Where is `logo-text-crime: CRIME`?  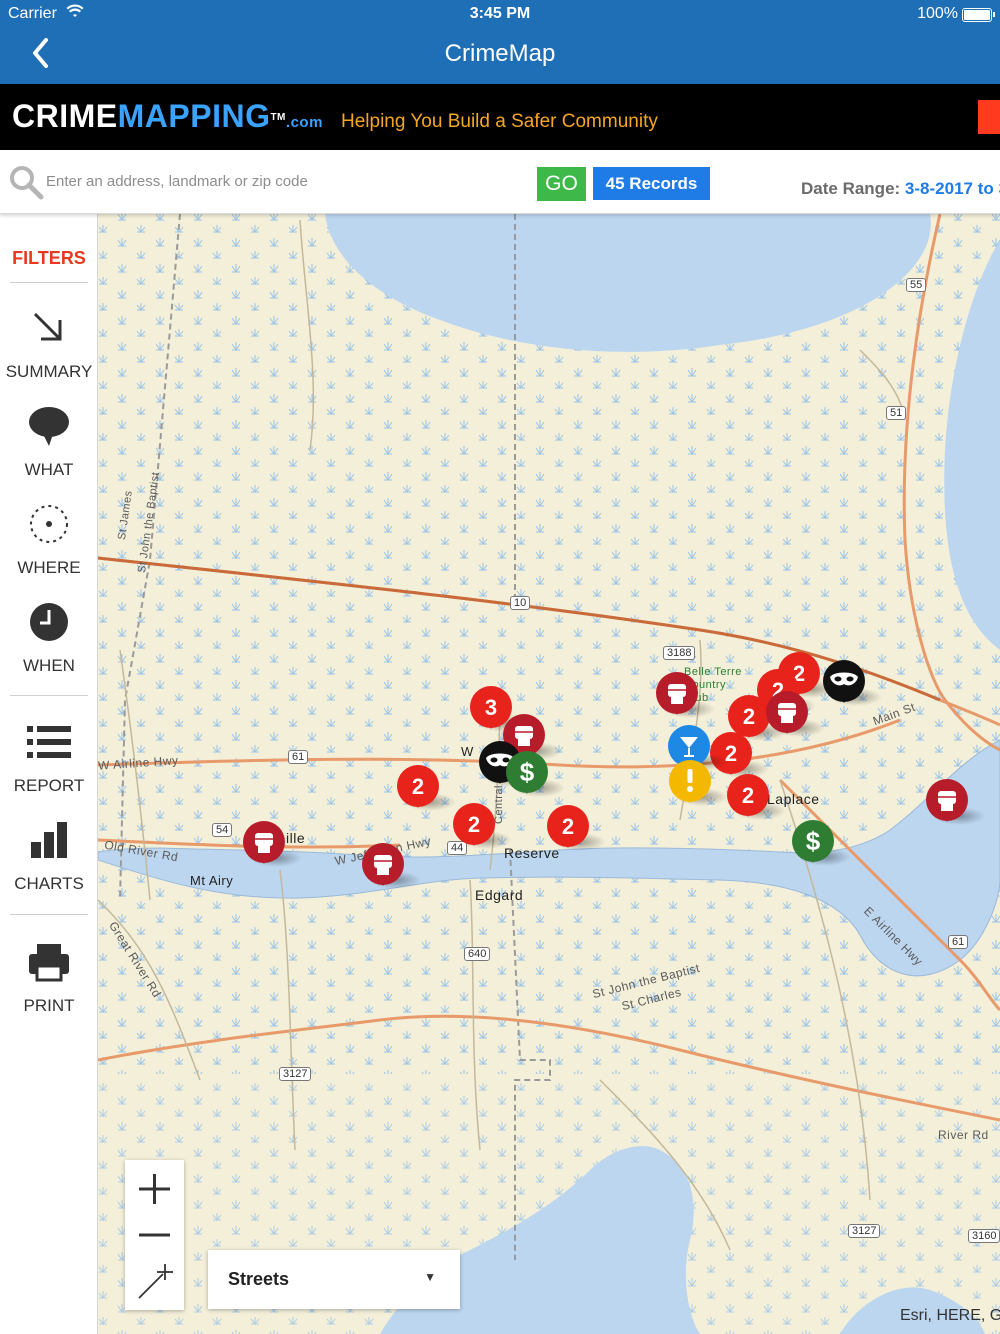 logo-text-crime: CRIME is located at coordinates (65, 116).